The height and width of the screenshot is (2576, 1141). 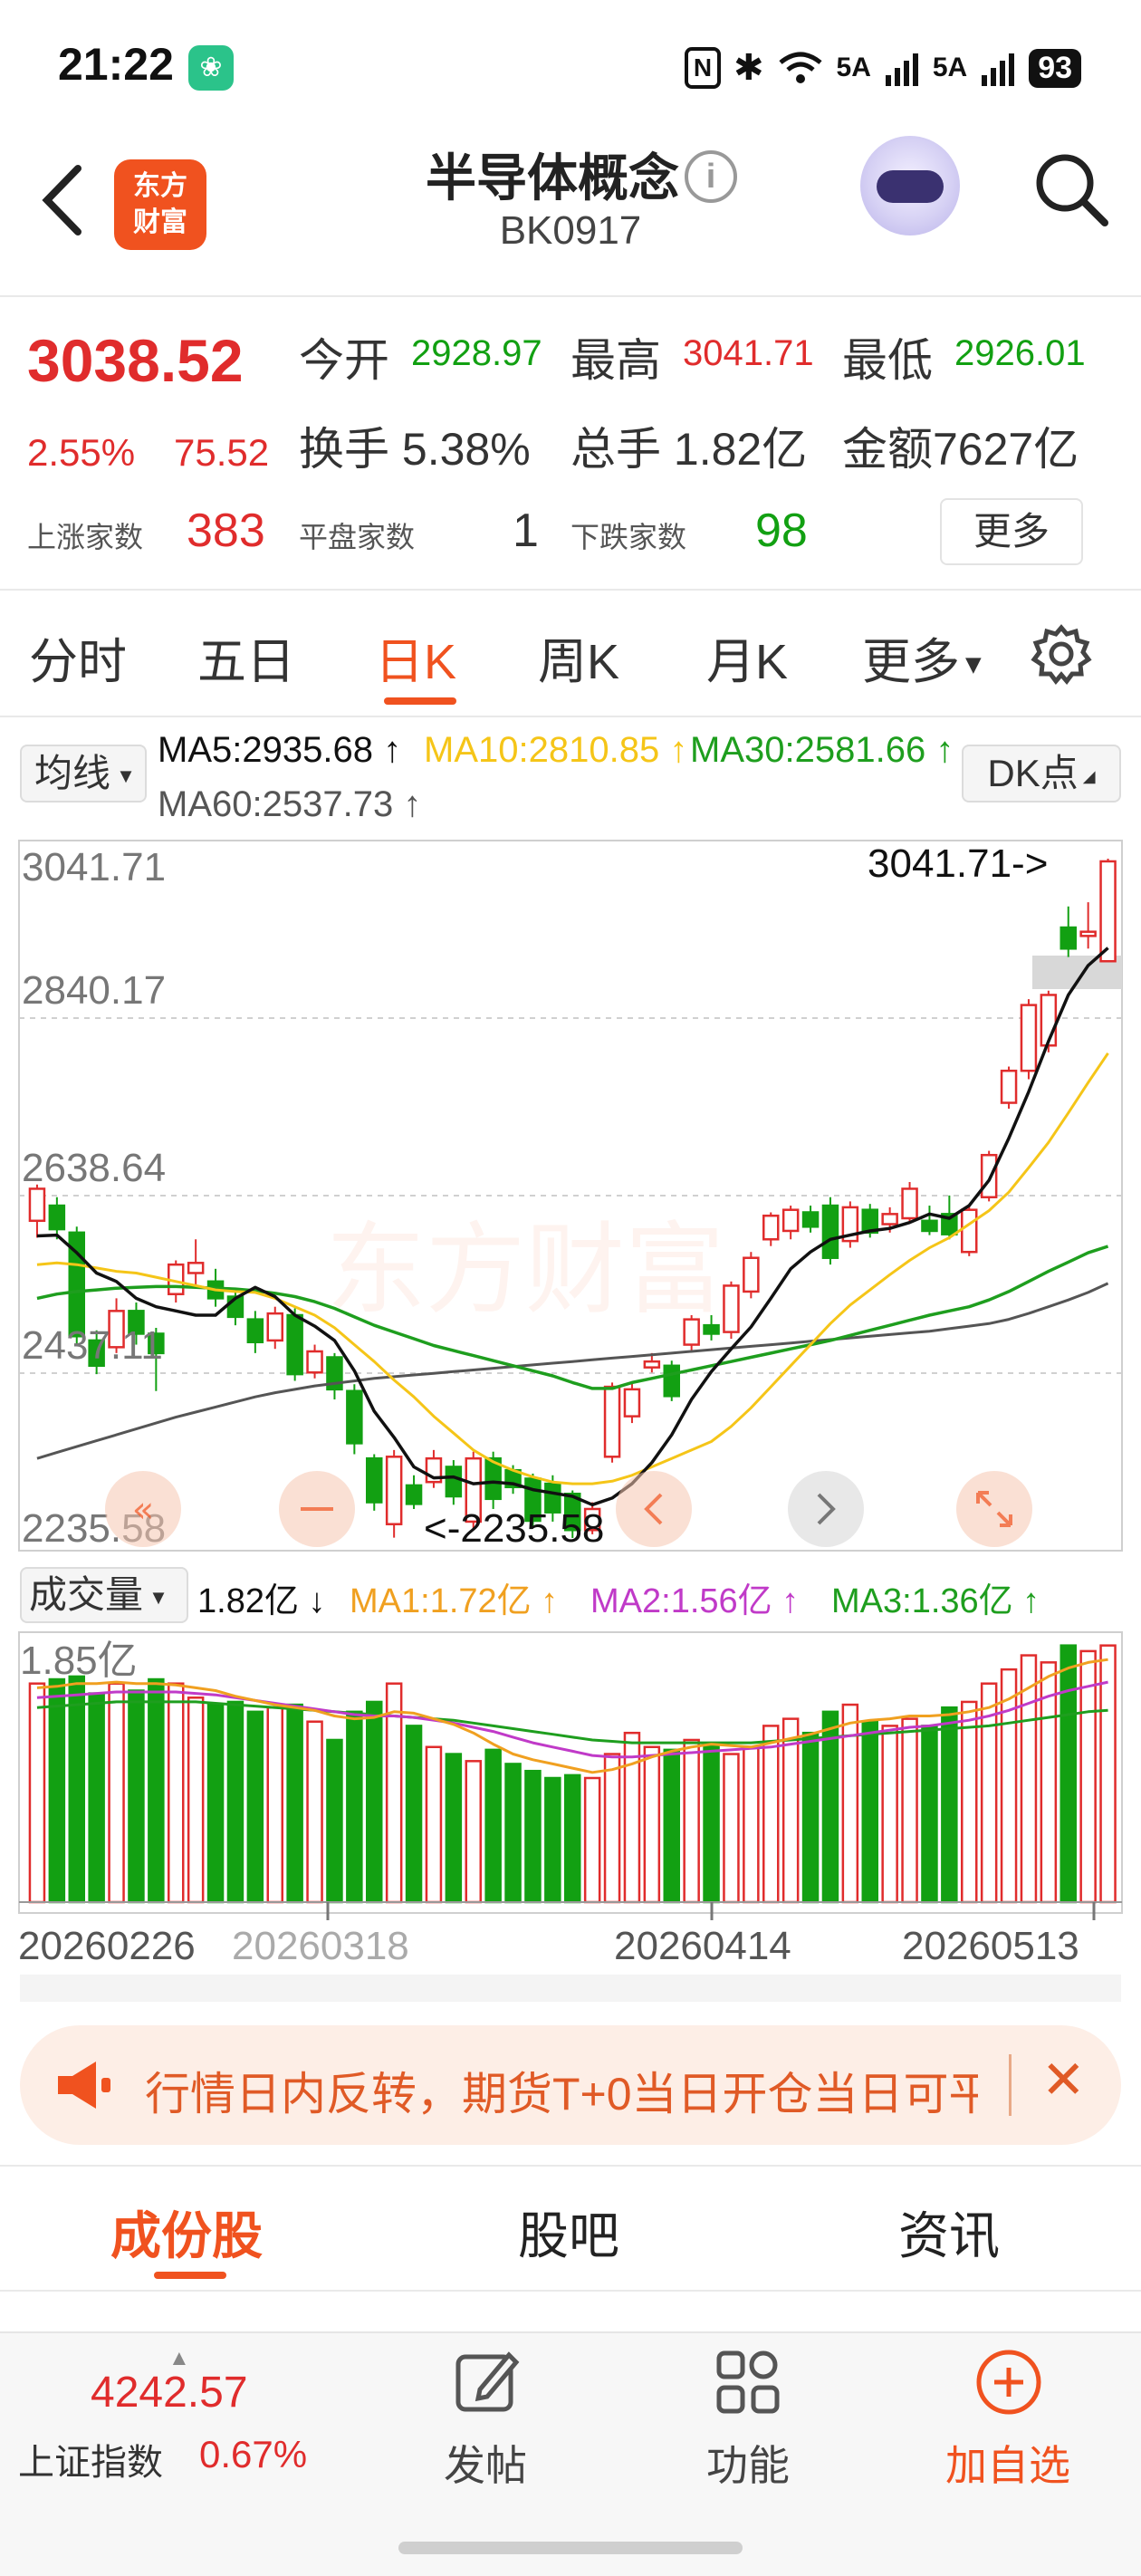 I want to click on chevron-left-icon, so click(x=62, y=200).